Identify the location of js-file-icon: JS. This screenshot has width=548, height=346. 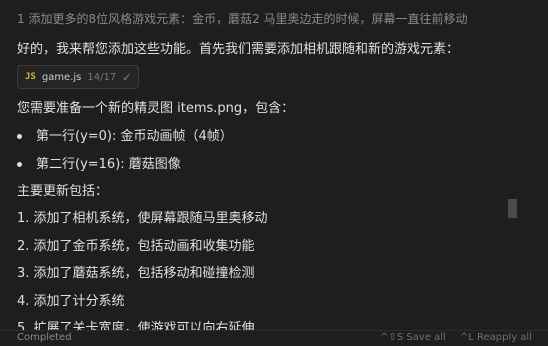
(30, 77).